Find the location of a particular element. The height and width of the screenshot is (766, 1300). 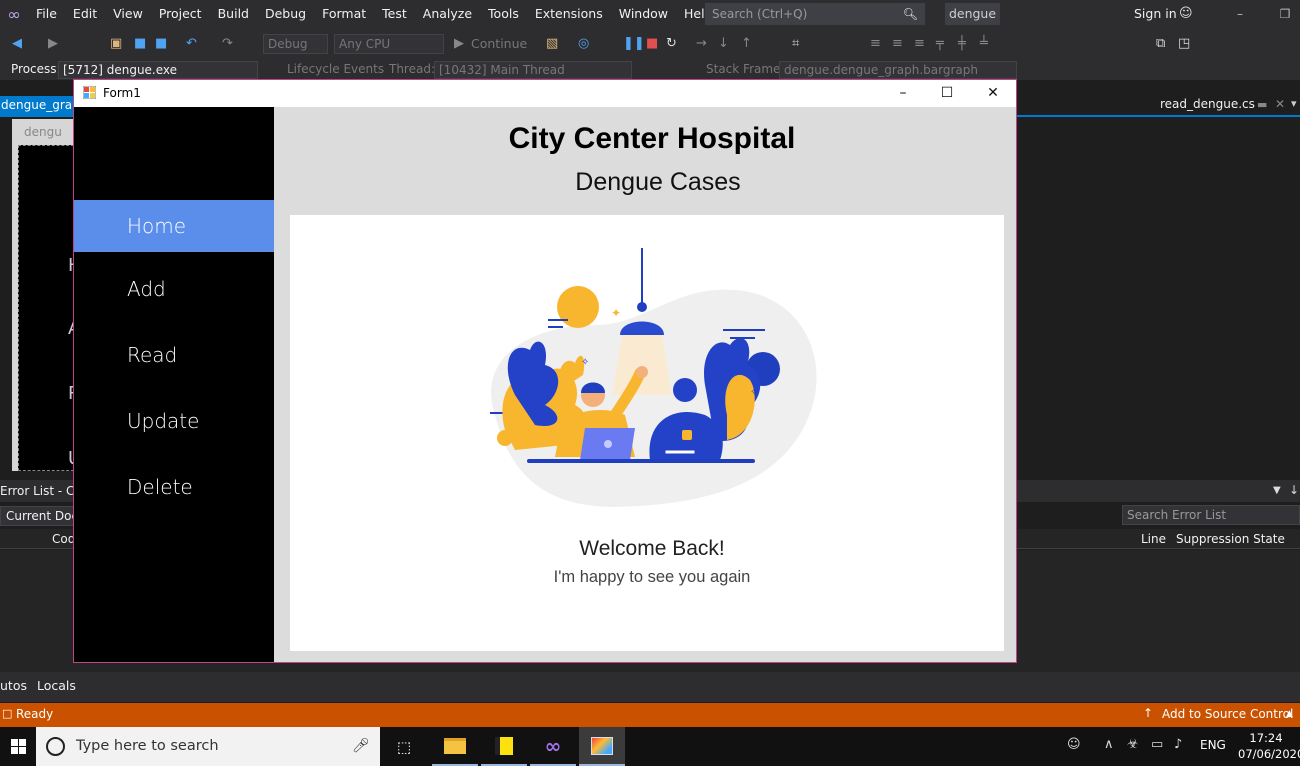

align-center-icon: ≡ is located at coordinates (897, 43).